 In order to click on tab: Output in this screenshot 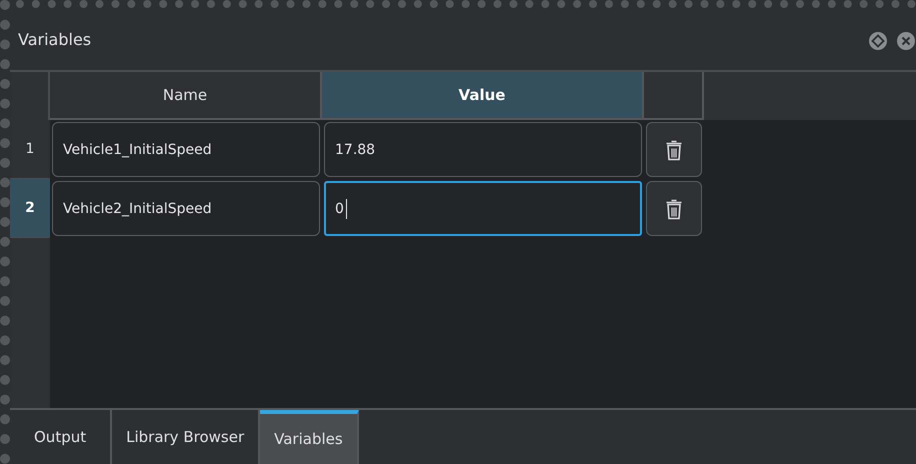, I will do `click(61, 437)`.